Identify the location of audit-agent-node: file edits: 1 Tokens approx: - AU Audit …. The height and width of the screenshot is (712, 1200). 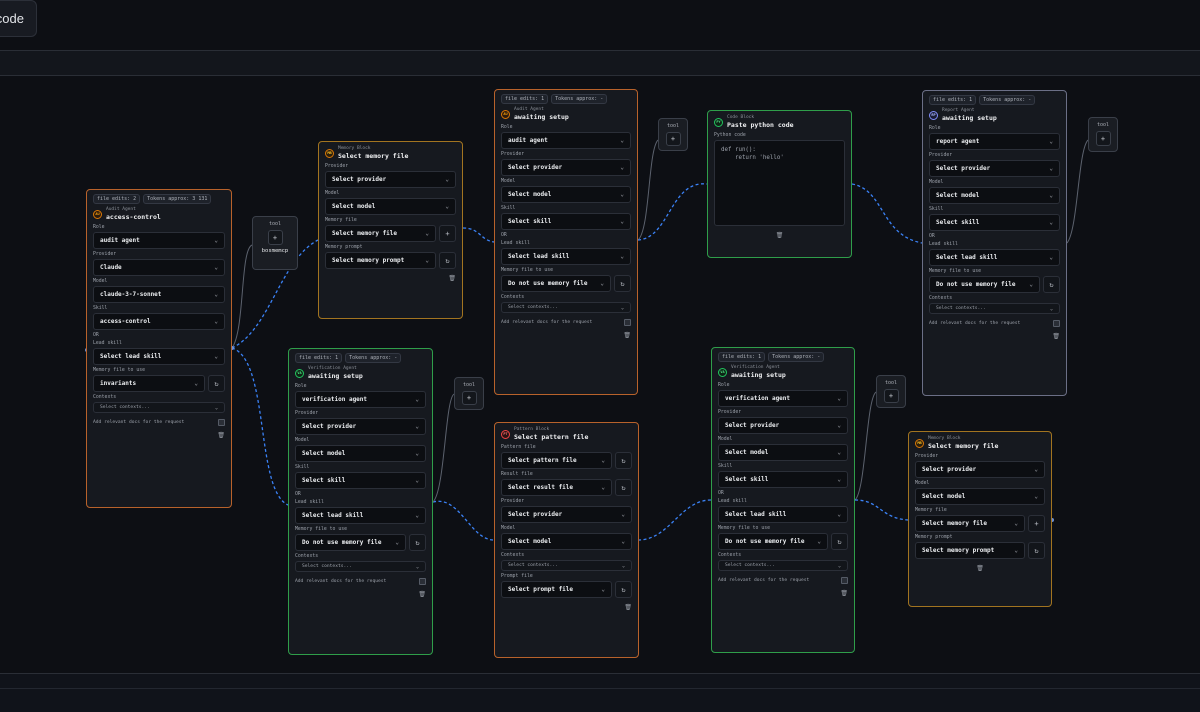
(566, 242).